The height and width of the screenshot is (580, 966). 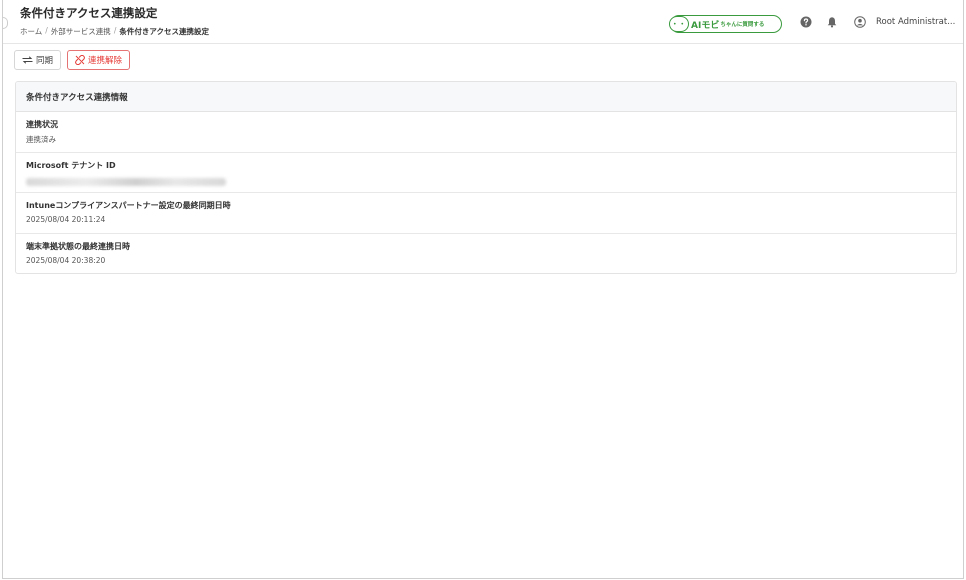 What do you see at coordinates (27, 60) in the screenshot?
I see `sync-icon` at bounding box center [27, 60].